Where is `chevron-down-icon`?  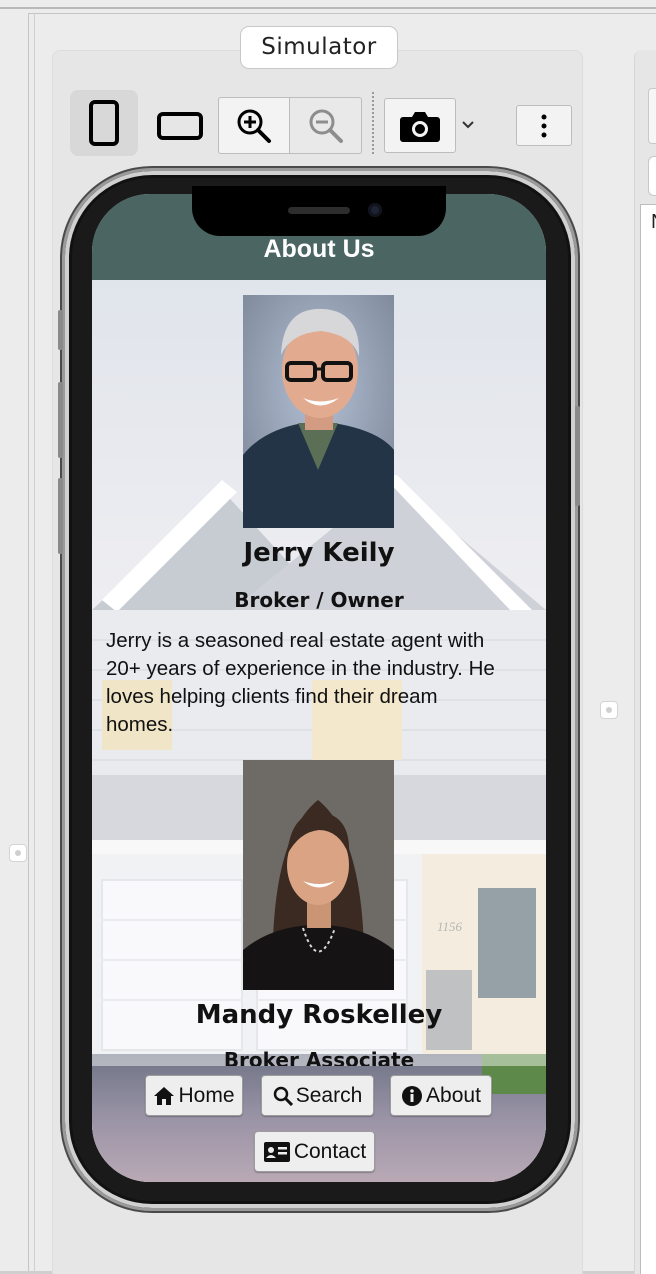 chevron-down-icon is located at coordinates (468, 125).